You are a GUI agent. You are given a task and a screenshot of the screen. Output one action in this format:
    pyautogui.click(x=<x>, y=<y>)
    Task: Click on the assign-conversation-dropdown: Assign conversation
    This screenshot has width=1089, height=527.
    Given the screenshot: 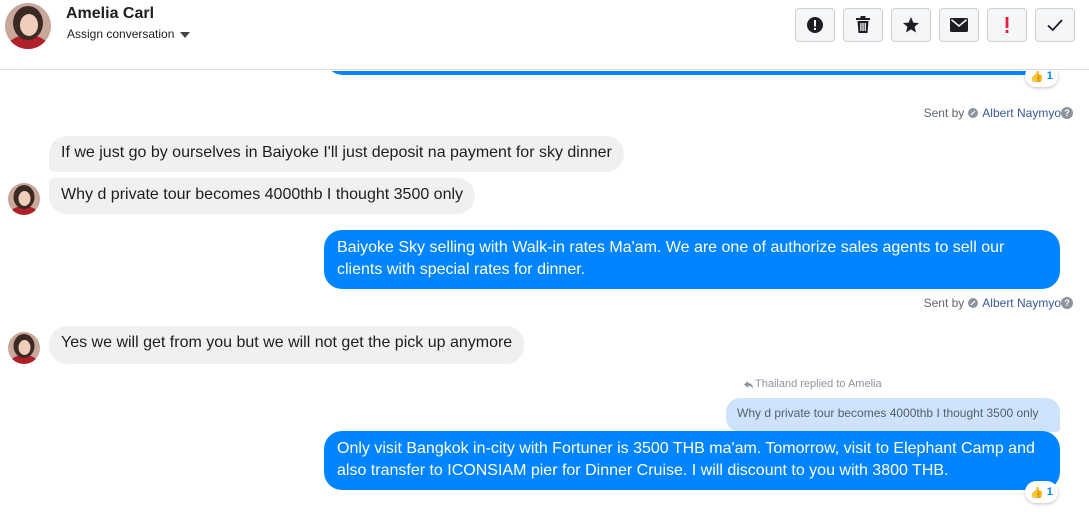 What is the action you would take?
    pyautogui.click(x=129, y=34)
    